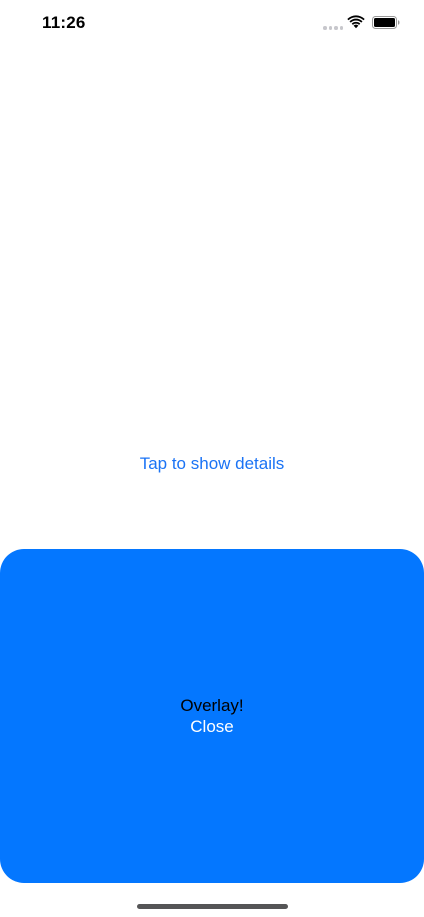  Describe the element at coordinates (333, 28) in the screenshot. I see `cellular-signal-icon` at that location.